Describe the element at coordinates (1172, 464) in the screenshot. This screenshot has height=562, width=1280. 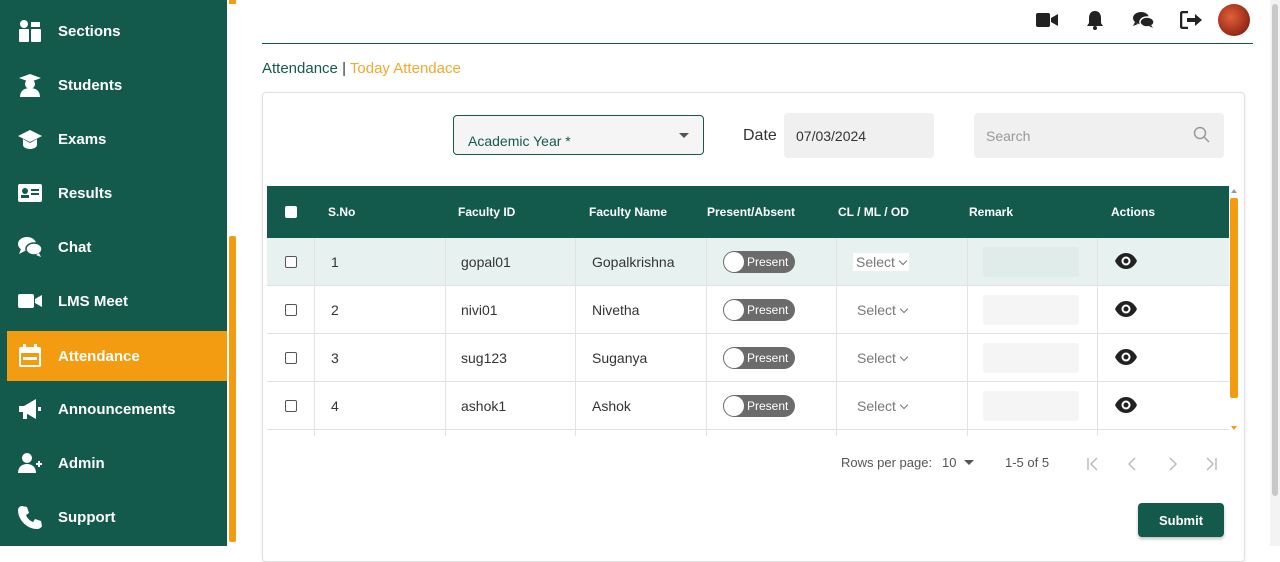
I see `next-page-icon` at that location.